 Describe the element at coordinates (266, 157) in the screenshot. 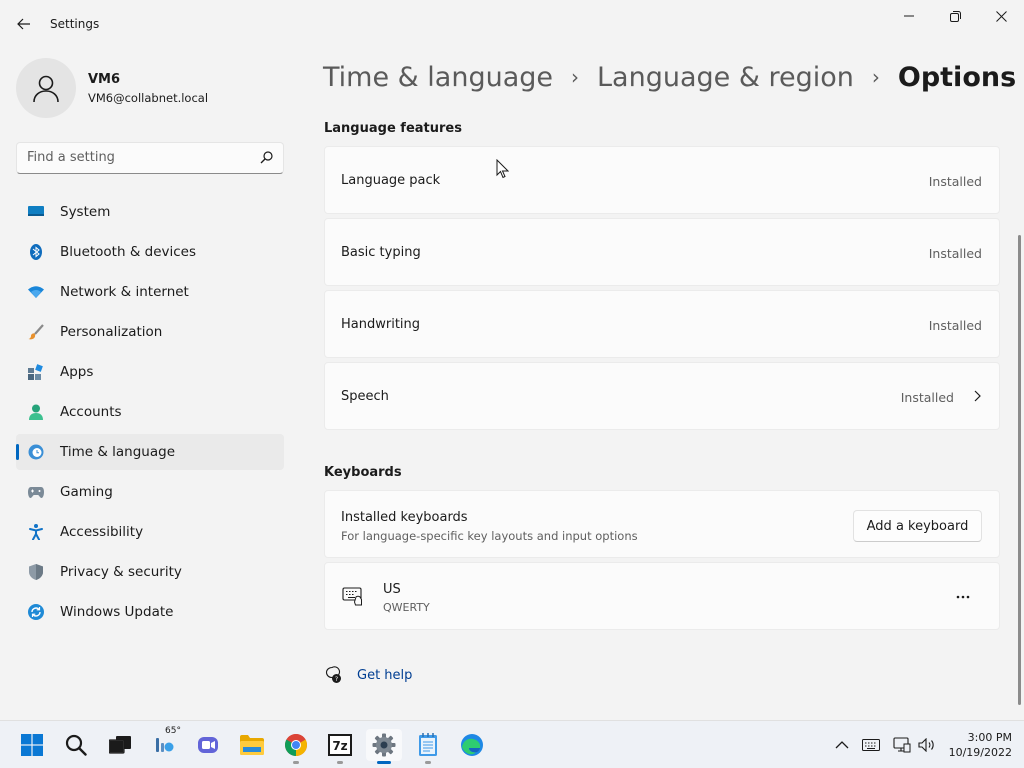

I see `search-icon` at that location.